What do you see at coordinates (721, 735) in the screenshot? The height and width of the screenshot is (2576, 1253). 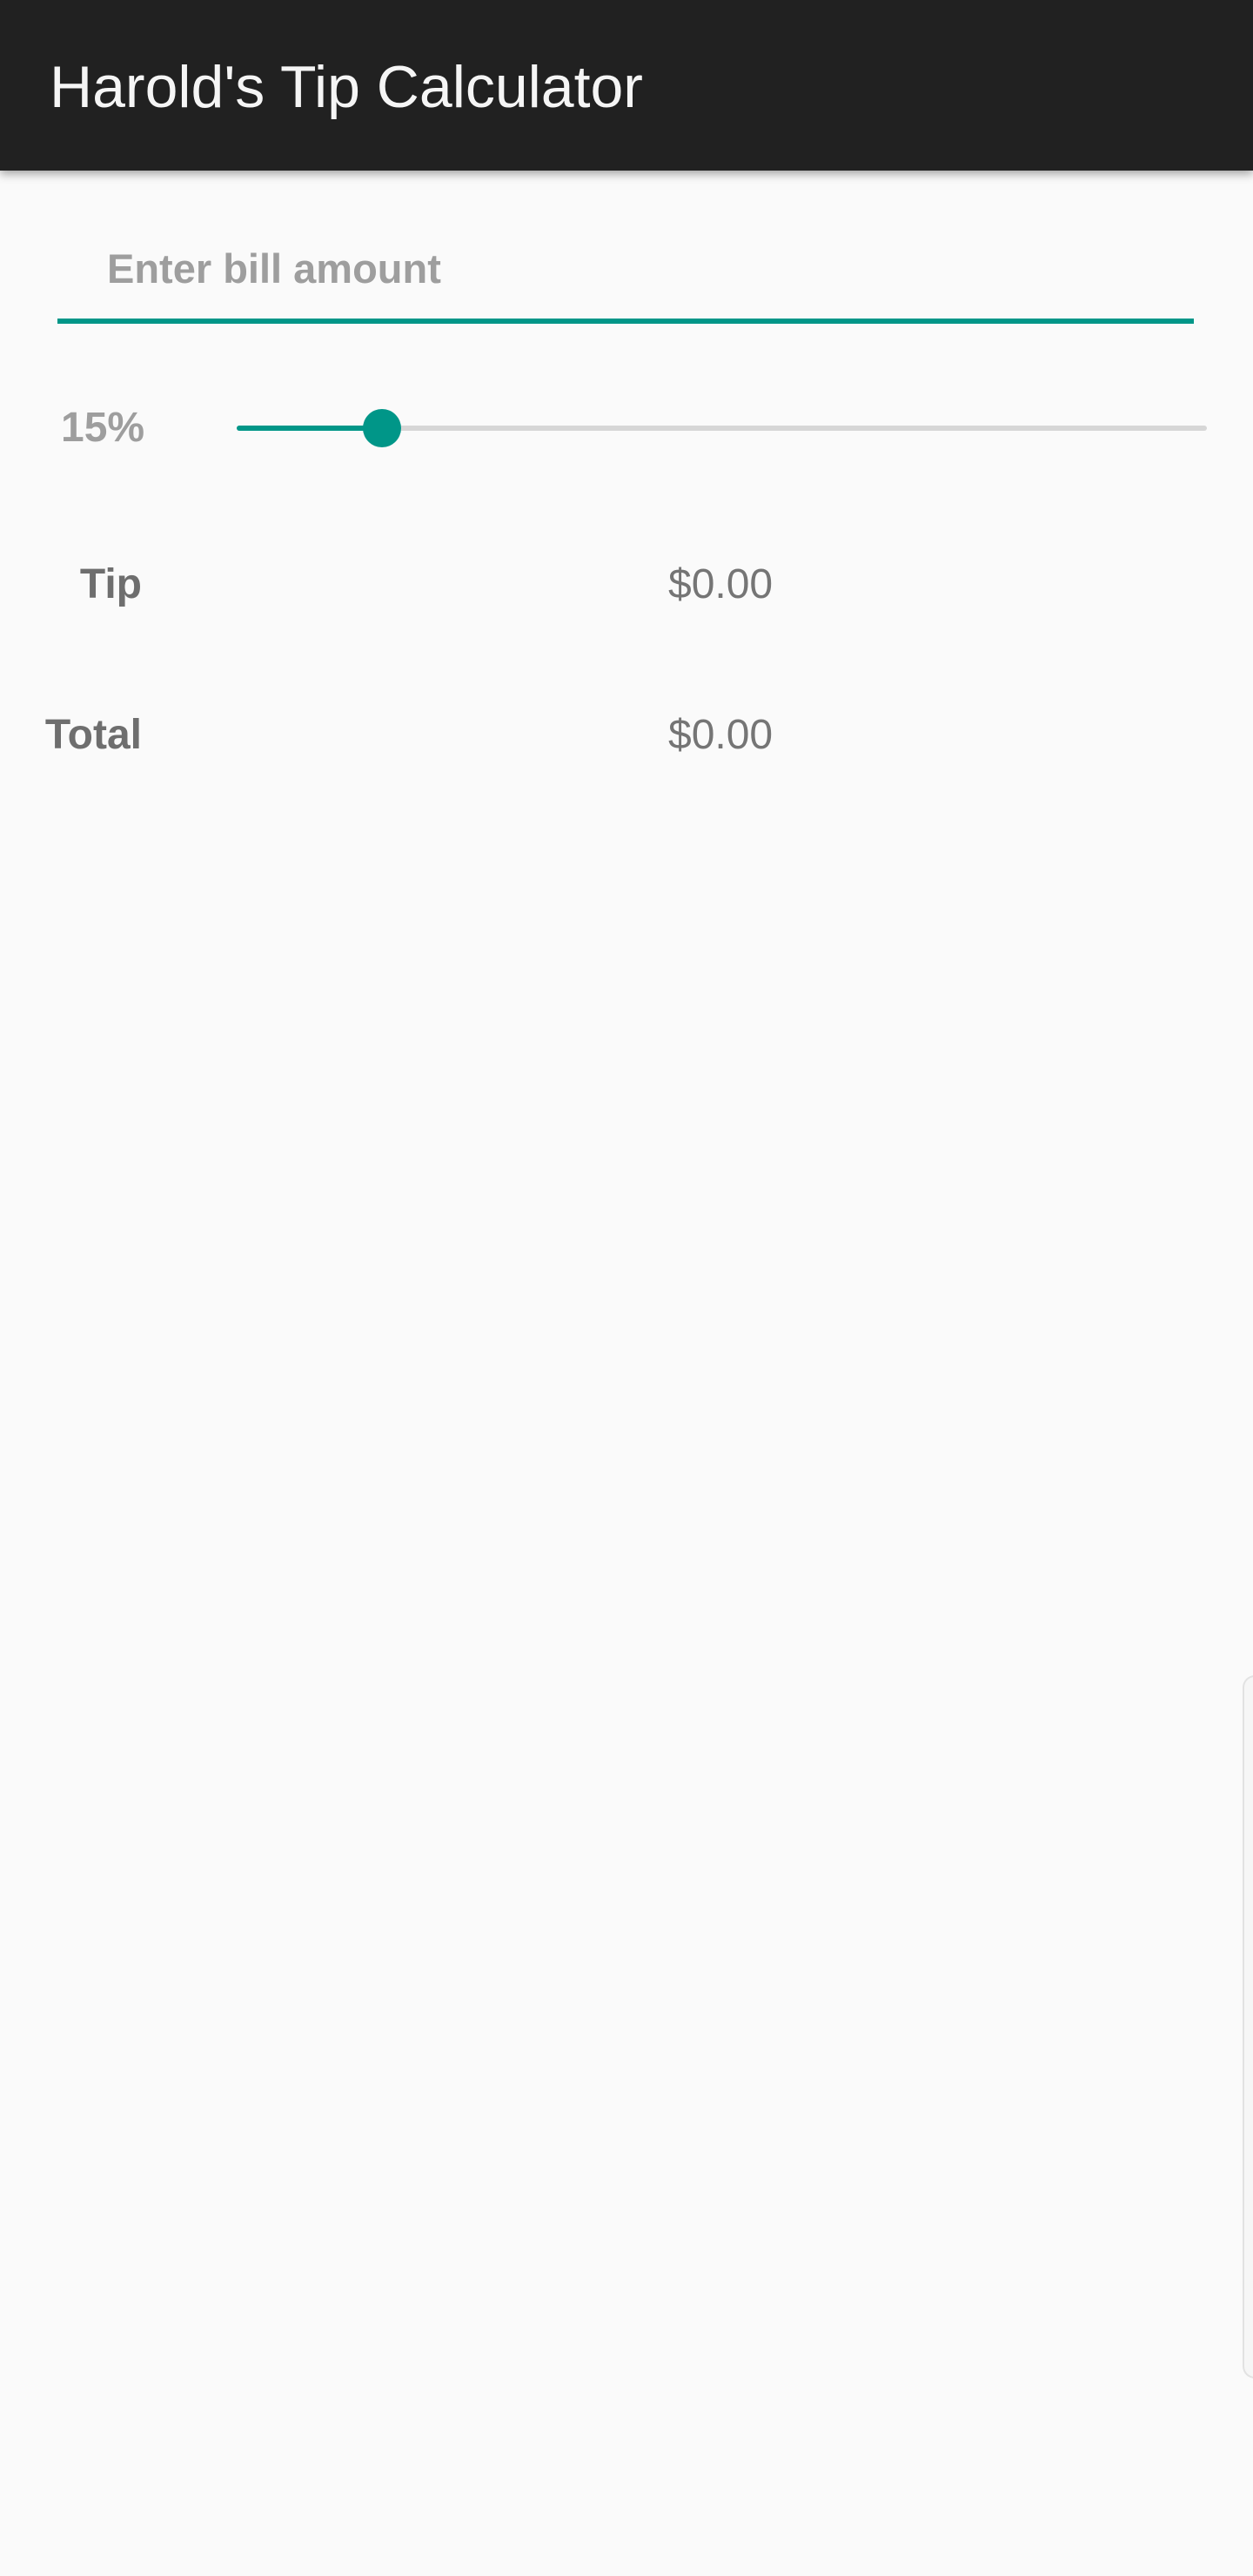 I see `total-amount: $0.00` at bounding box center [721, 735].